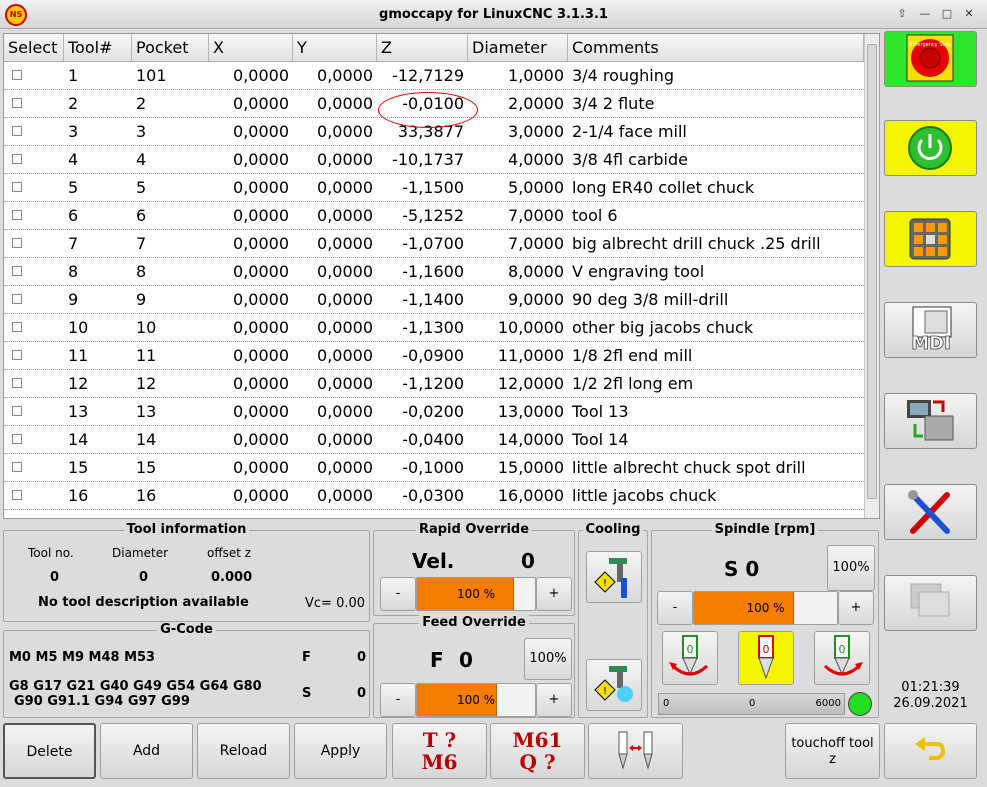  I want to click on tool-number-cell: 13, so click(98, 412).